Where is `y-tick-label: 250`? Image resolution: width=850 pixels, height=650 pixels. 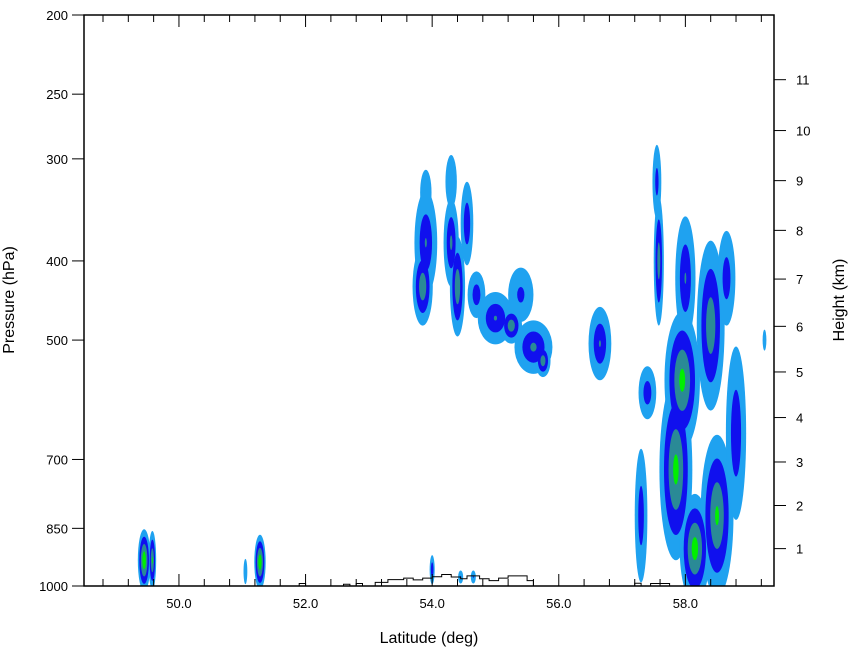 y-tick-label: 250 is located at coordinates (57, 94).